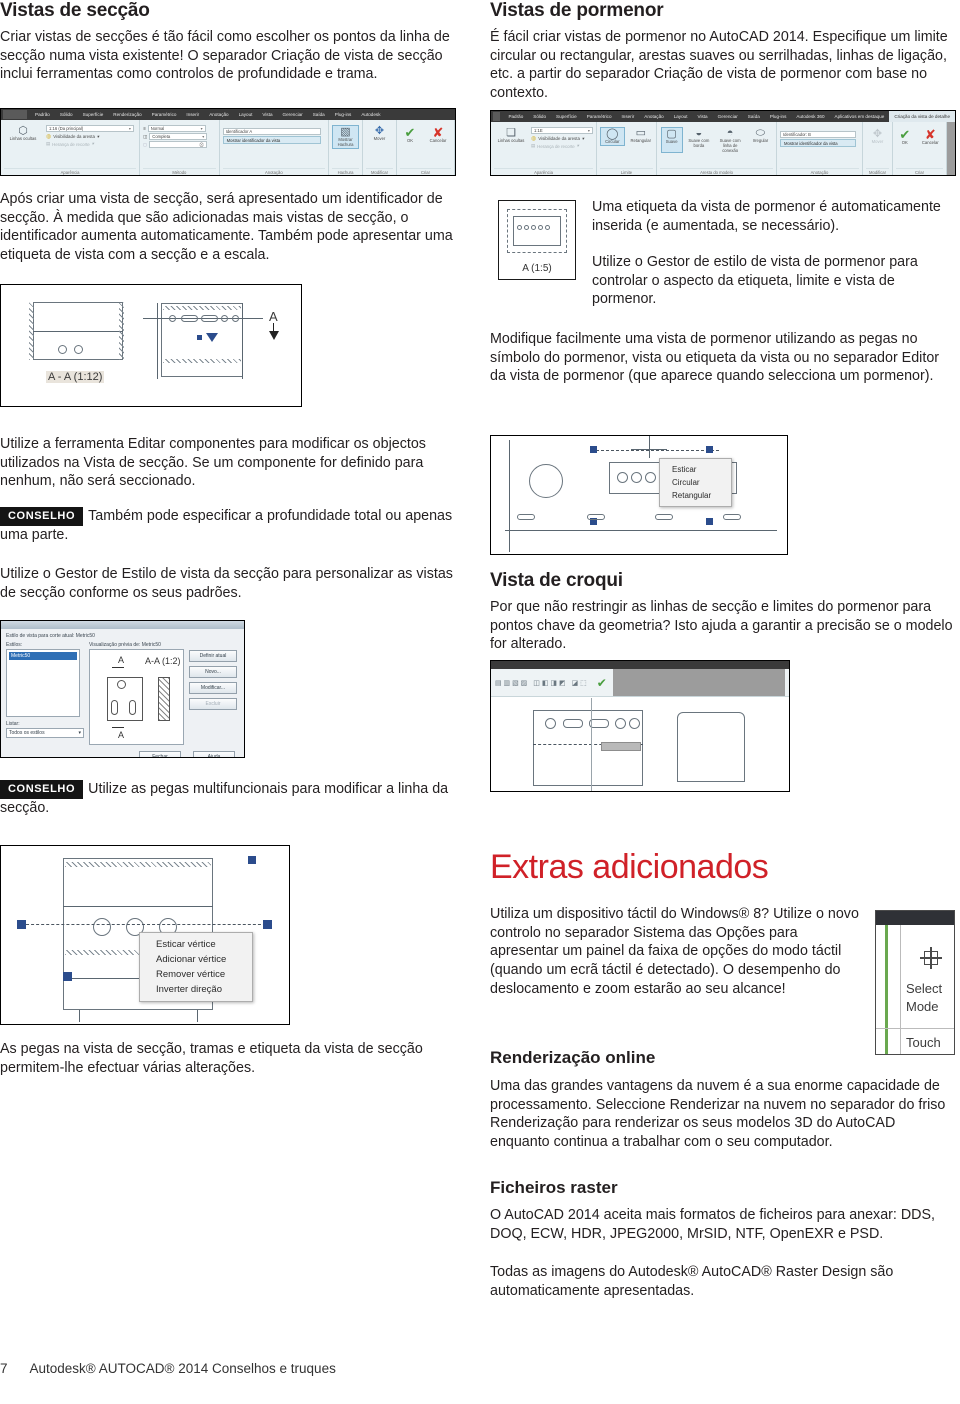 The image size is (960, 1404). What do you see at coordinates (145, 144) in the screenshot?
I see `depth-value-icon: ◻` at bounding box center [145, 144].